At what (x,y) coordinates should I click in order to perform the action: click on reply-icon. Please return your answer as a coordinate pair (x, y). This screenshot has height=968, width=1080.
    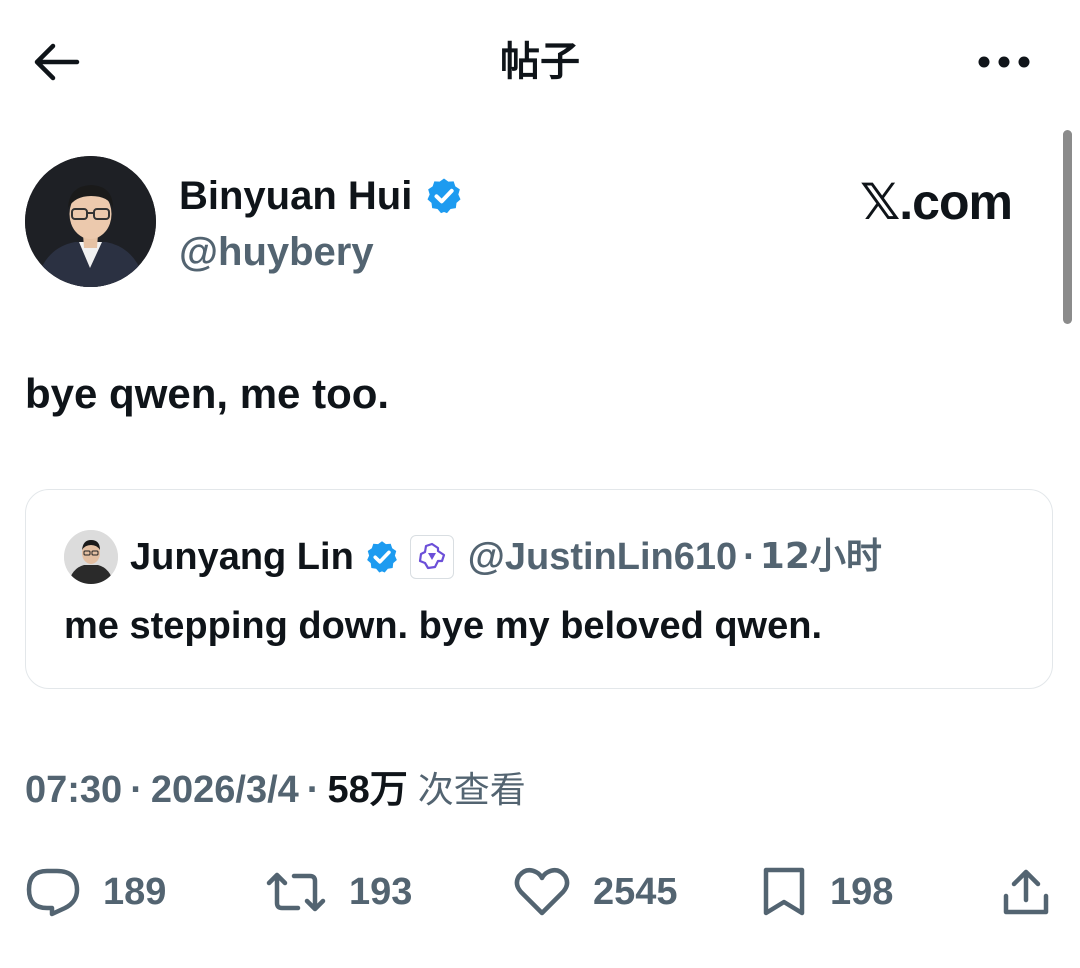
    Looking at the image, I should click on (53, 892).